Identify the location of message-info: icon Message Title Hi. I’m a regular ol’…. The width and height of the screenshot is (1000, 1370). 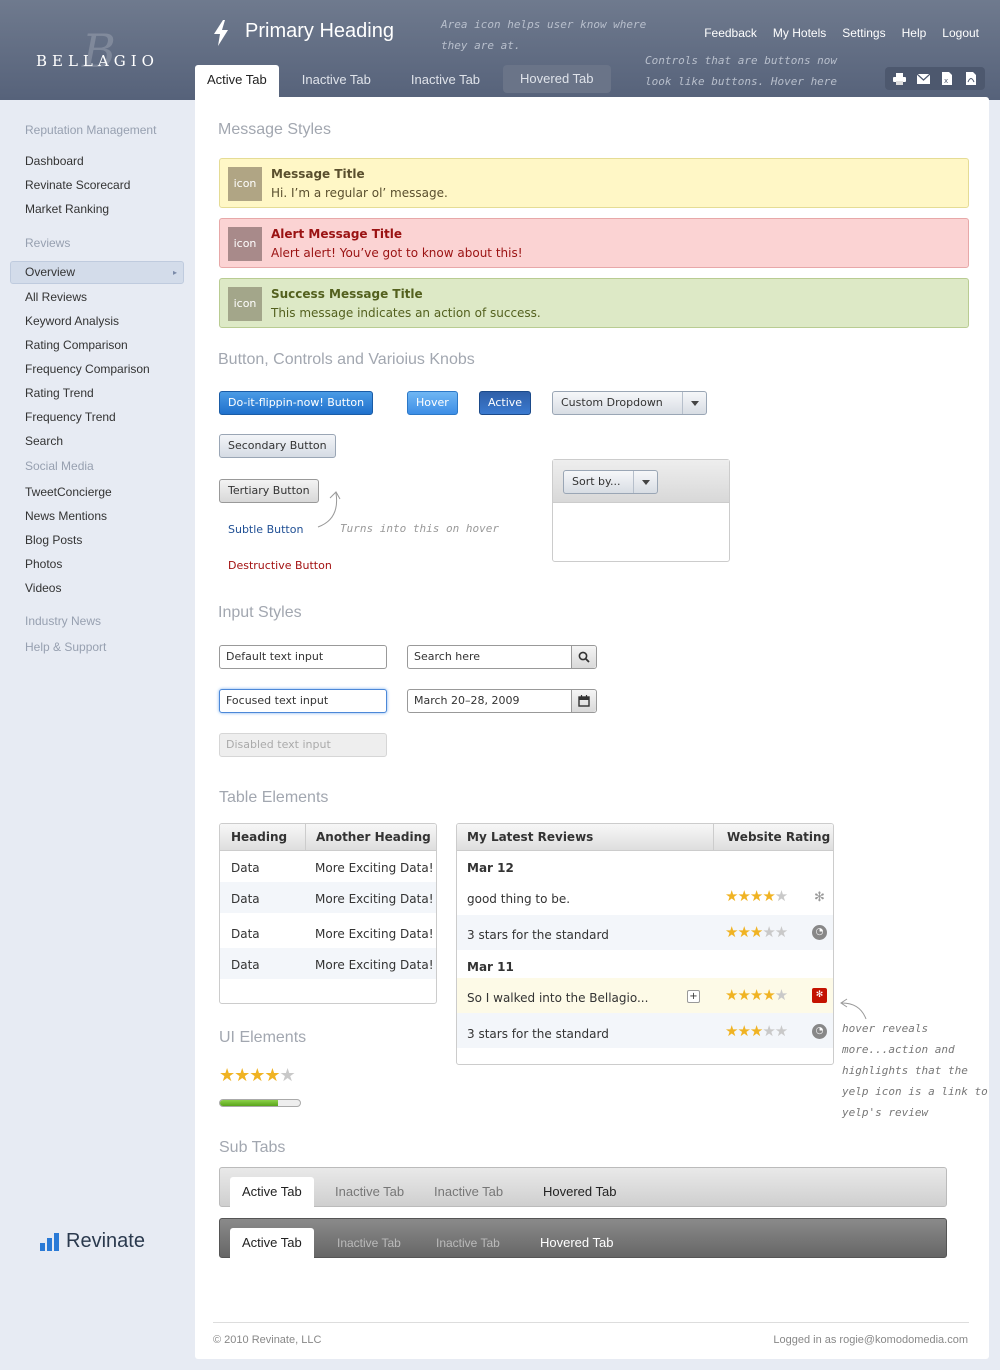
(594, 183).